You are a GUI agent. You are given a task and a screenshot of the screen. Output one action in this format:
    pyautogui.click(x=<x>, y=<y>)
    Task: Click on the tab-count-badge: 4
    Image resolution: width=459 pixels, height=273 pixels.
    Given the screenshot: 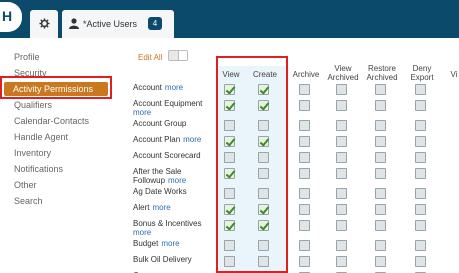 What is the action you would take?
    pyautogui.click(x=155, y=23)
    